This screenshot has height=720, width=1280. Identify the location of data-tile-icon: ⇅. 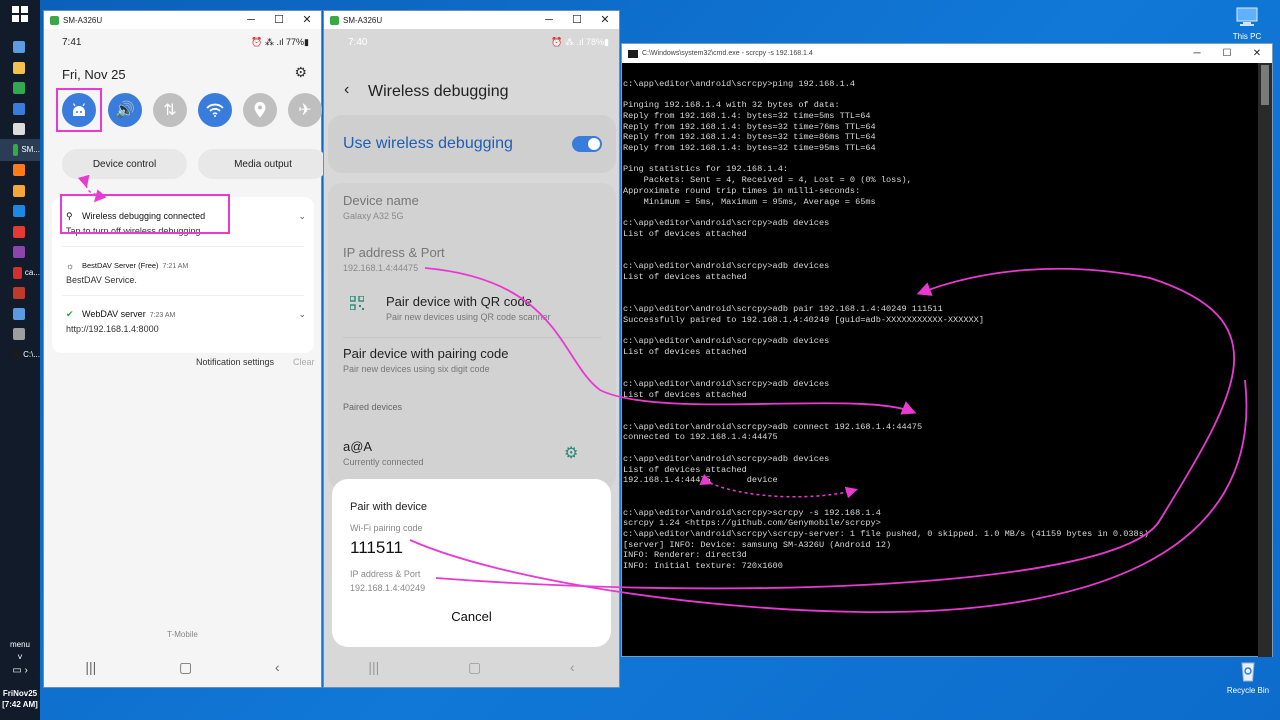
(170, 110).